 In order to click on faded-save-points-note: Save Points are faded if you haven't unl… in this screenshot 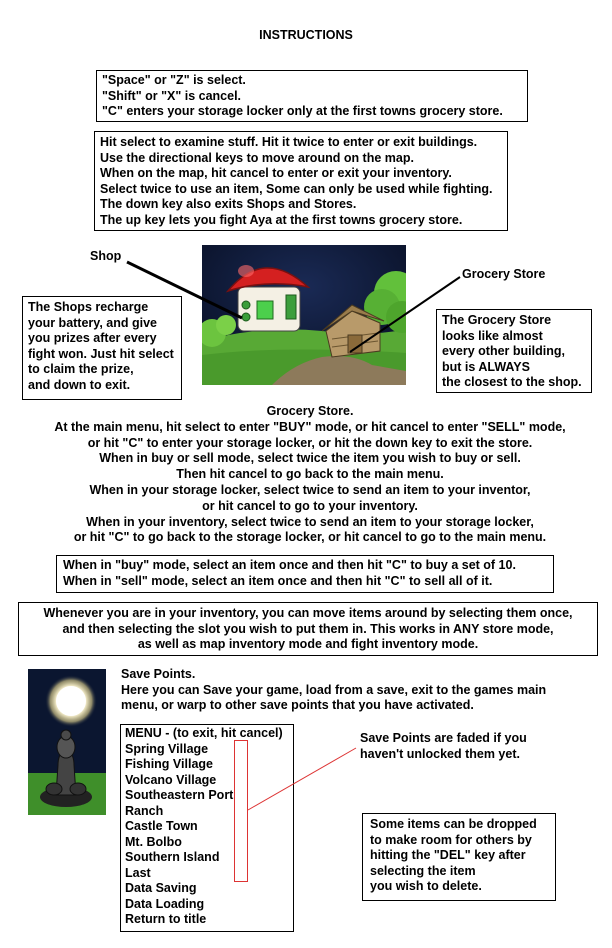, I will do `click(443, 746)`.